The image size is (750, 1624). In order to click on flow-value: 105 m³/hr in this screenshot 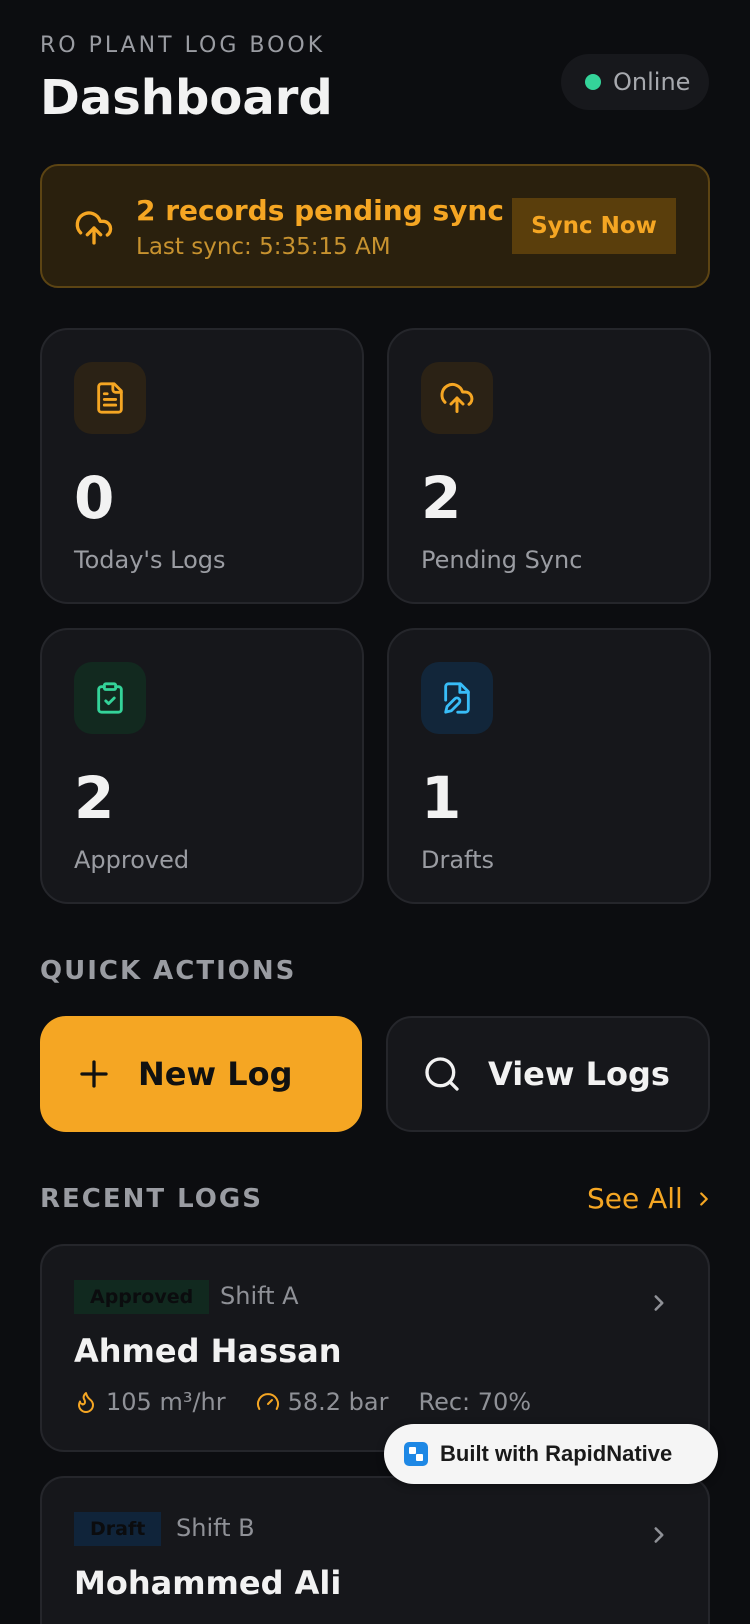, I will do `click(166, 1402)`.